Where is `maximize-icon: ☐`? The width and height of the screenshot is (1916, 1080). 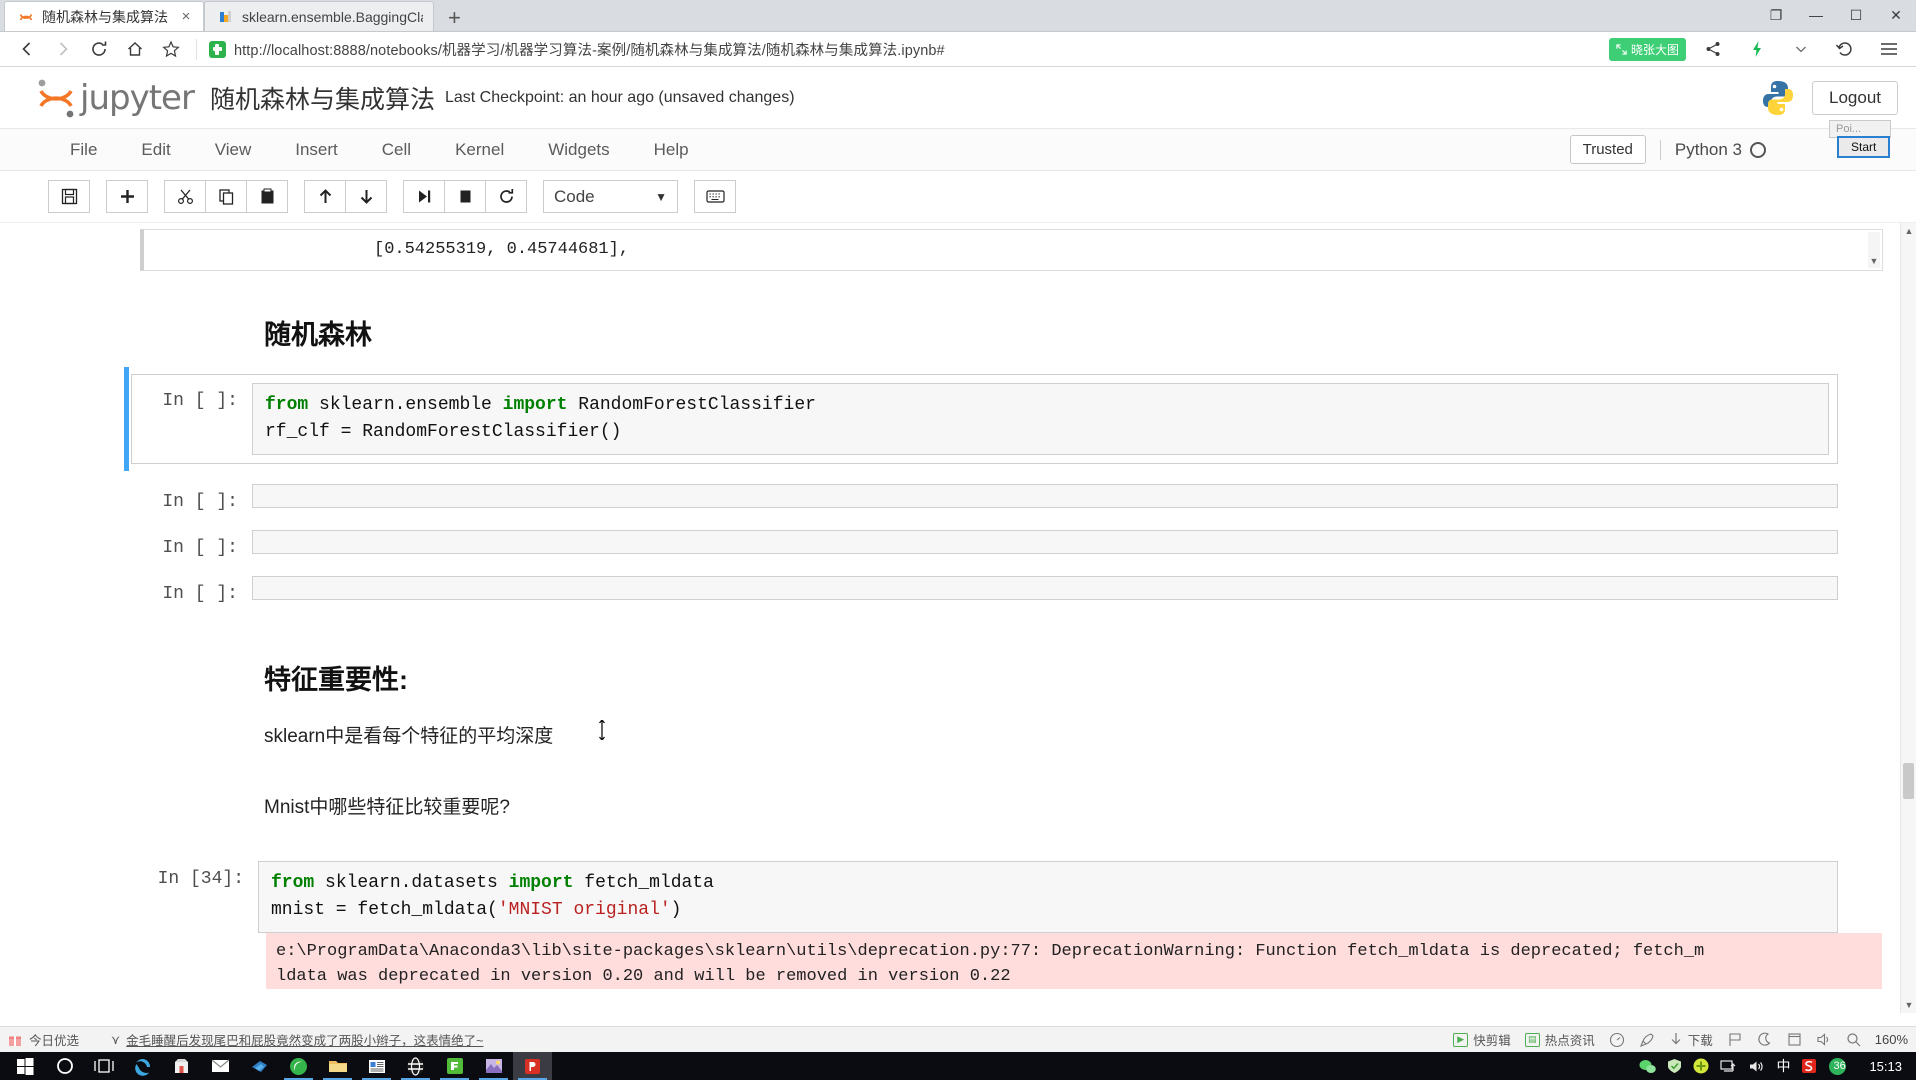
maximize-icon: ☐ is located at coordinates (1856, 15).